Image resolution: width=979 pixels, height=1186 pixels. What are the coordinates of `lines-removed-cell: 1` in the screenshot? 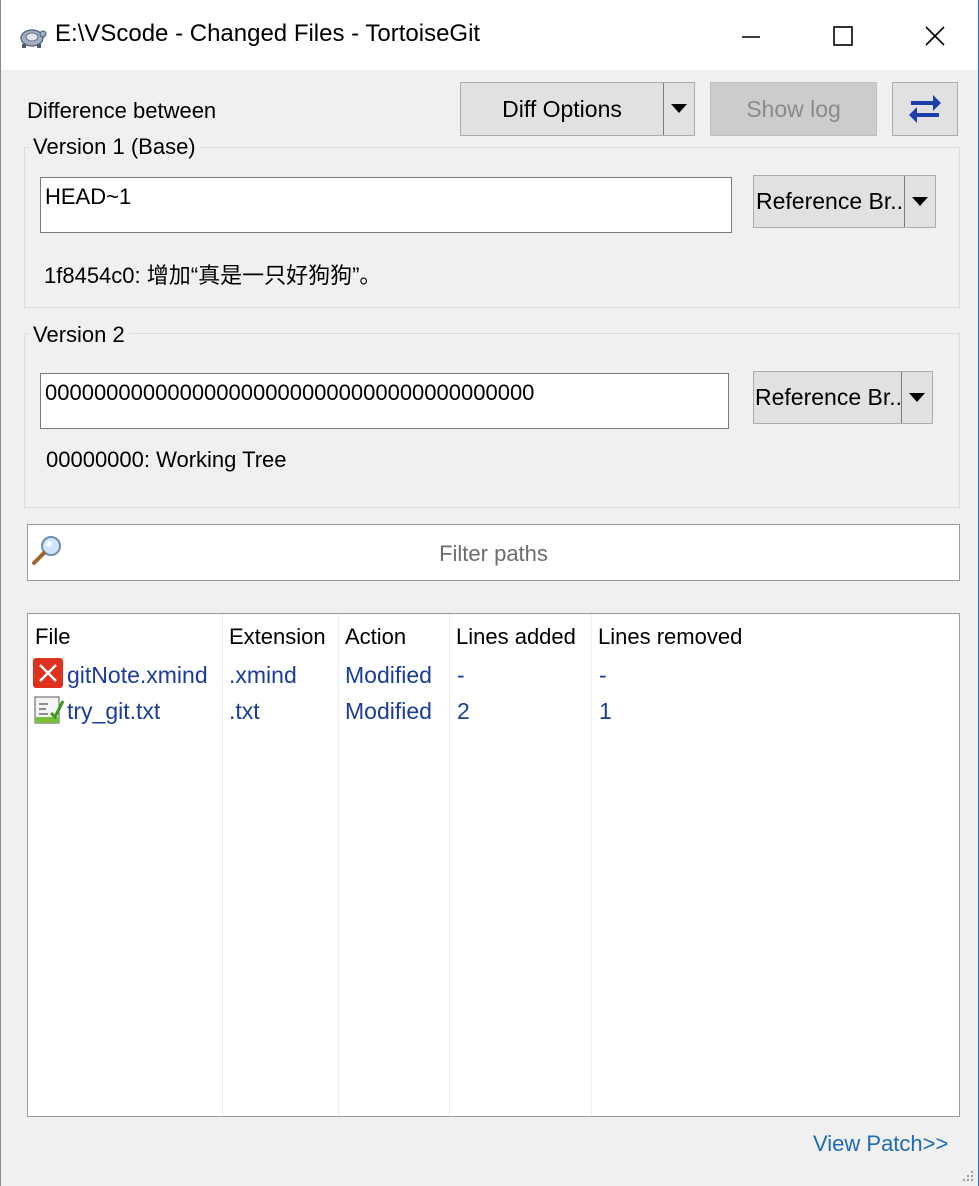 It's located at (605, 711).